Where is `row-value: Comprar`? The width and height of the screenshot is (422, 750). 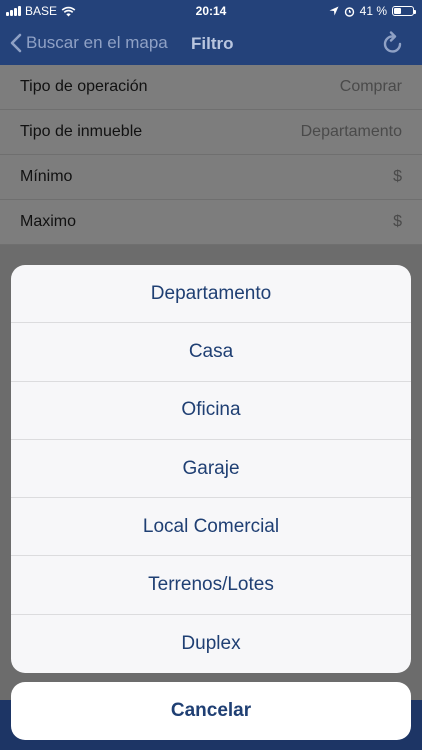 row-value: Comprar is located at coordinates (370, 86).